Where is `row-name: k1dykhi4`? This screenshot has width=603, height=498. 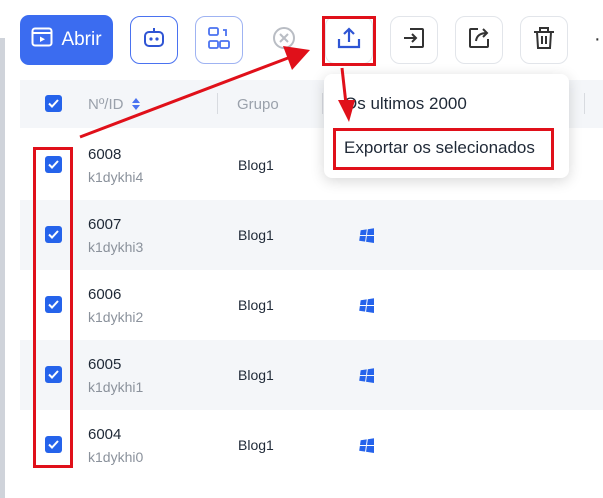
row-name: k1dykhi4 is located at coordinates (116, 177).